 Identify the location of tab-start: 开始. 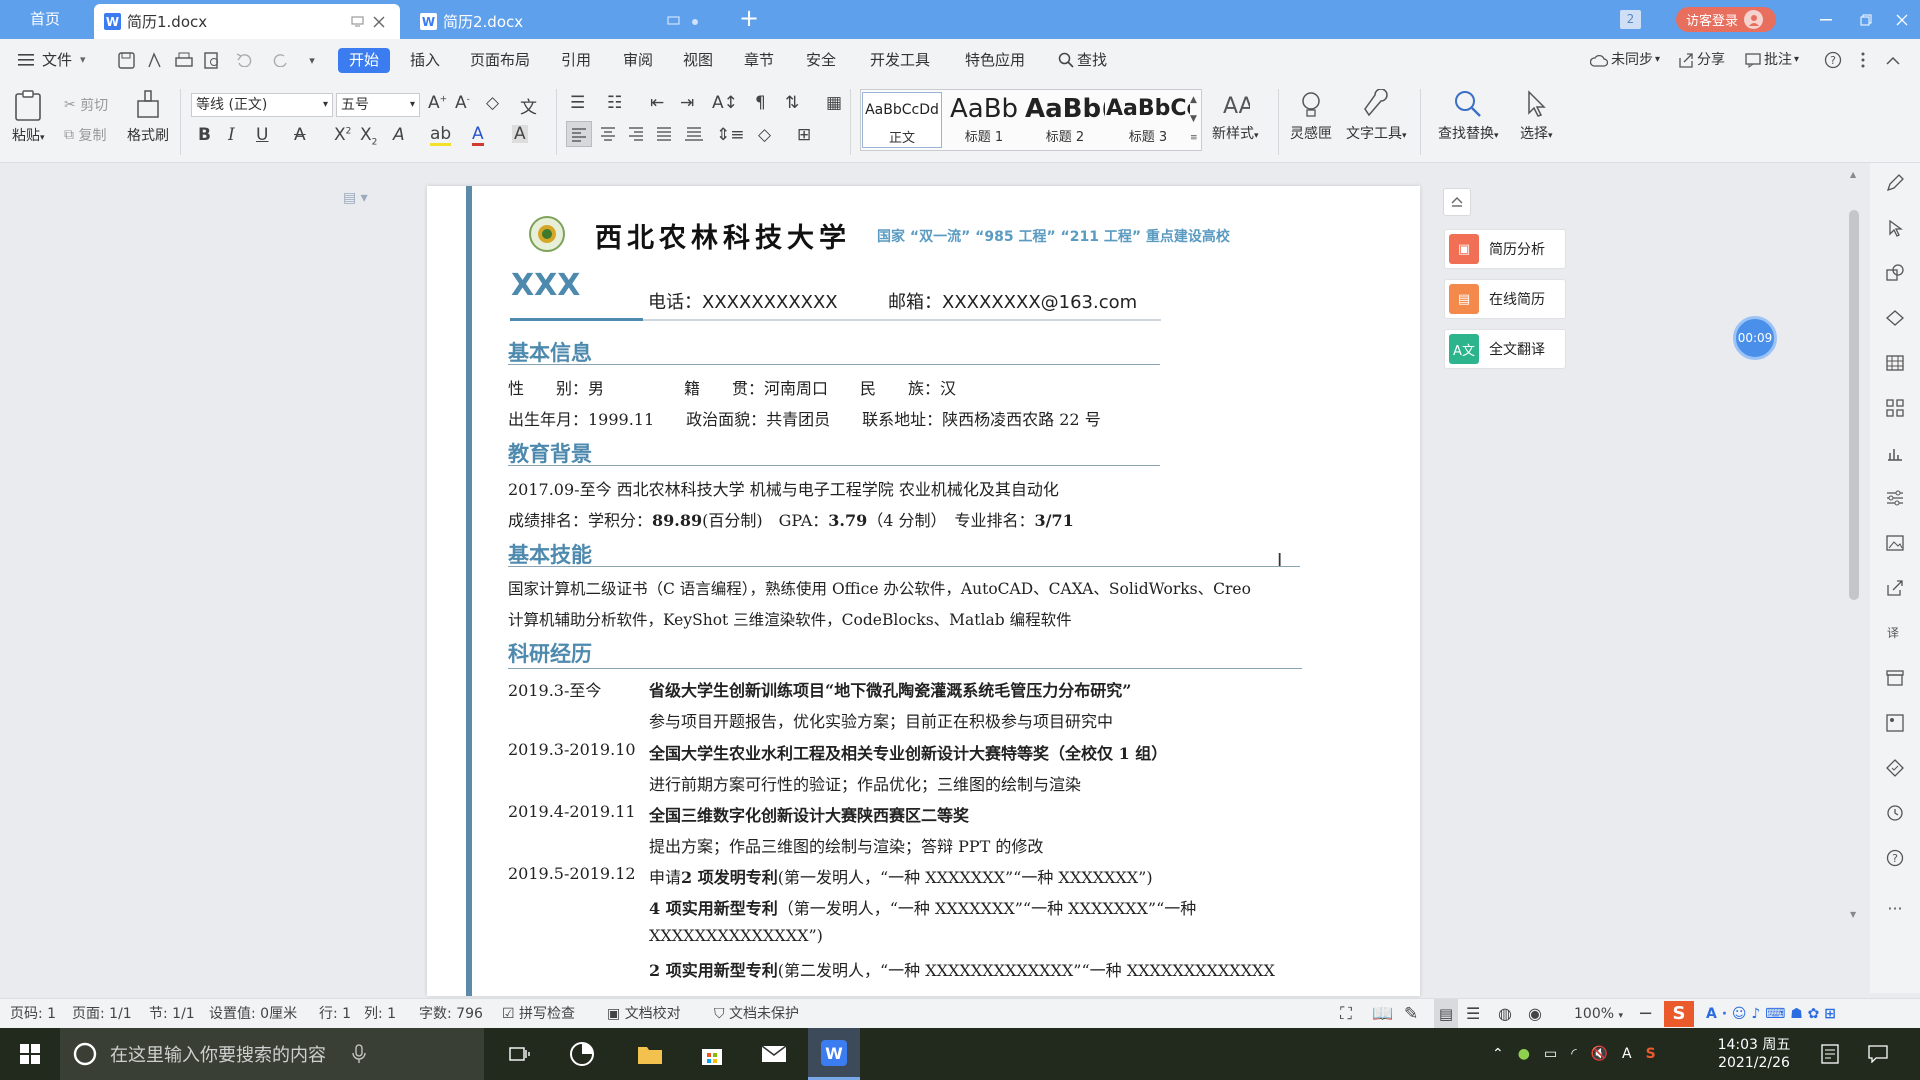
(364, 60).